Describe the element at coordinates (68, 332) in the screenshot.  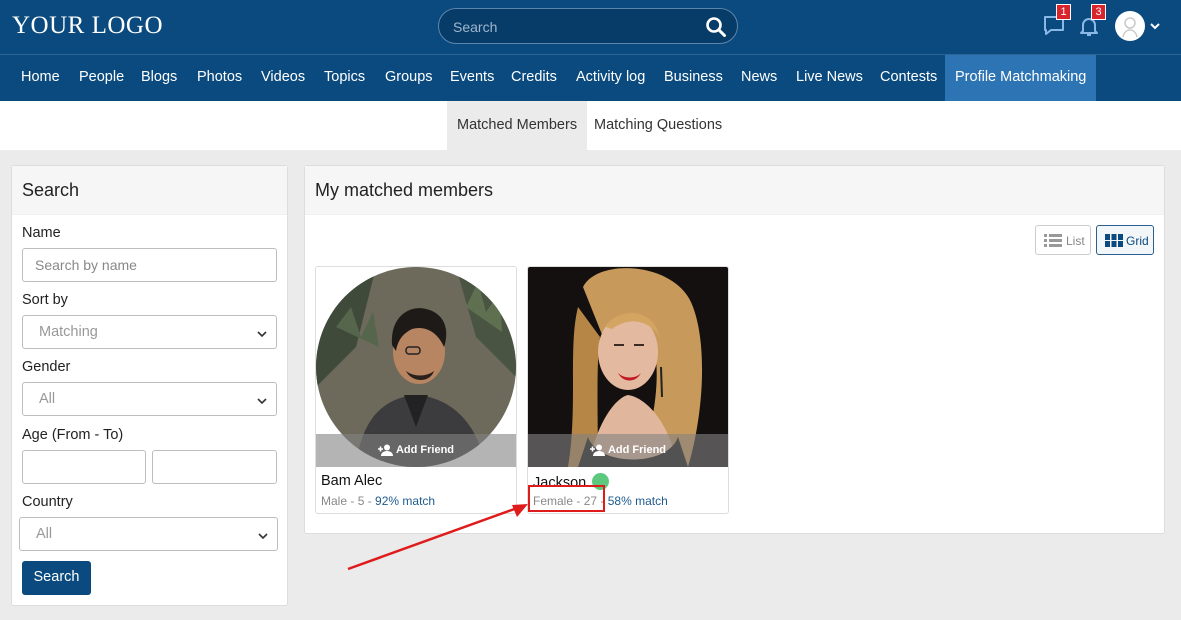
I see `sort-by-value: Matching` at that location.